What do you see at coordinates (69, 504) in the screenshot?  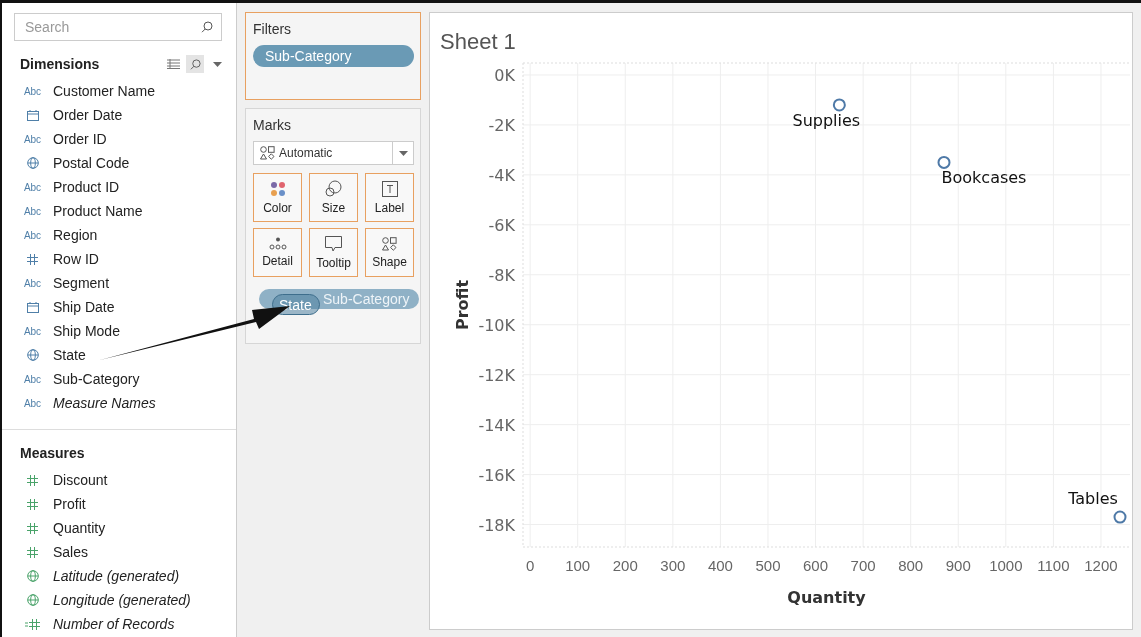 I see `field-item: Profit` at bounding box center [69, 504].